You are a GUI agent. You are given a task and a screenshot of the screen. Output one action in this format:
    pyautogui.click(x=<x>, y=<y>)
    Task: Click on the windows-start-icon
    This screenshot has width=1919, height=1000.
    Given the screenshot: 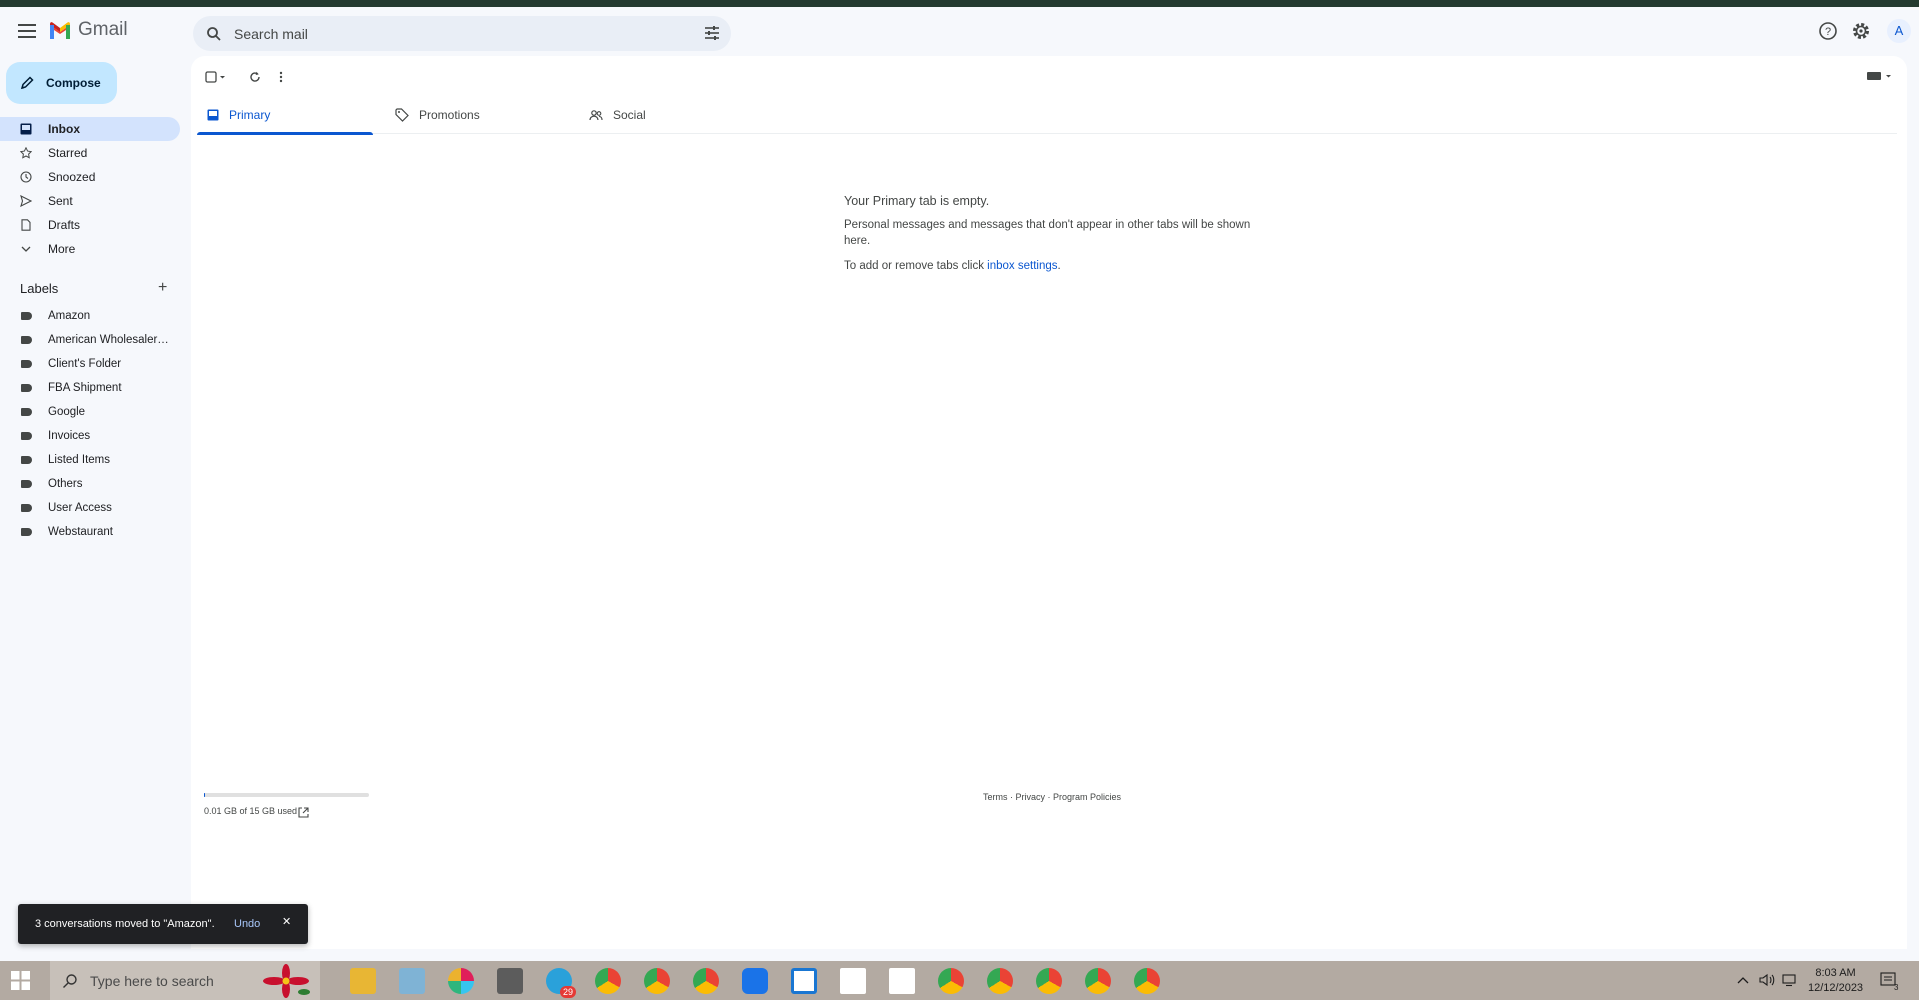 What is the action you would take?
    pyautogui.click(x=20, y=980)
    